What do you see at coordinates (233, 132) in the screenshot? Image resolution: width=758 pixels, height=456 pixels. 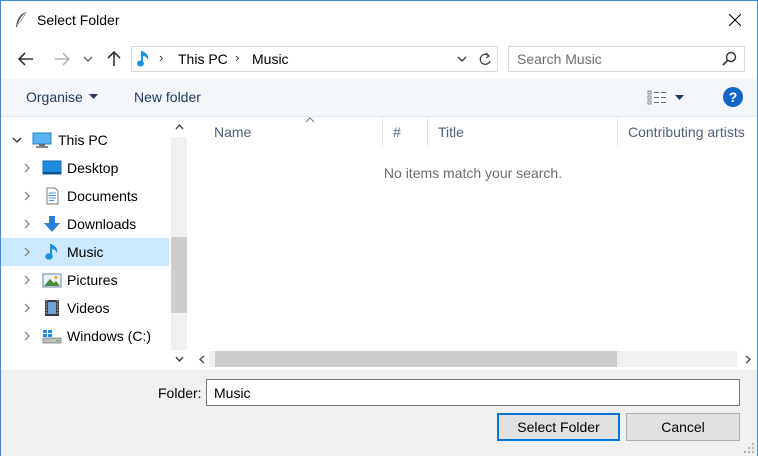 I see `column-label: Name` at bounding box center [233, 132].